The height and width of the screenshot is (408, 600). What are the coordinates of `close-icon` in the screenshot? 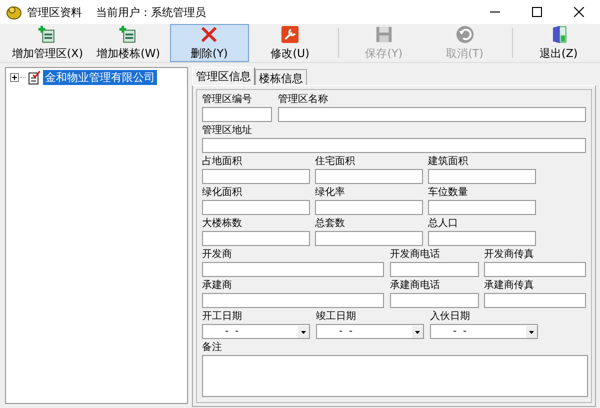 It's located at (579, 12).